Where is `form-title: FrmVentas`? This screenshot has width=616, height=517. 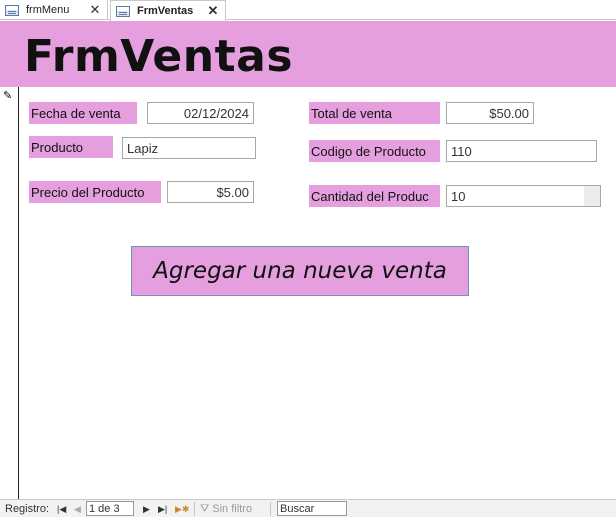 form-title: FrmVentas is located at coordinates (159, 56).